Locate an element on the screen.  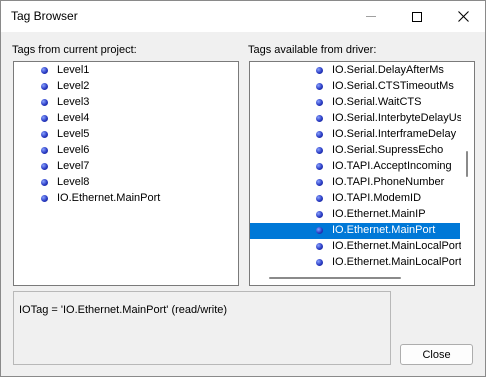
window-title: Tag Browser is located at coordinates (44, 16).